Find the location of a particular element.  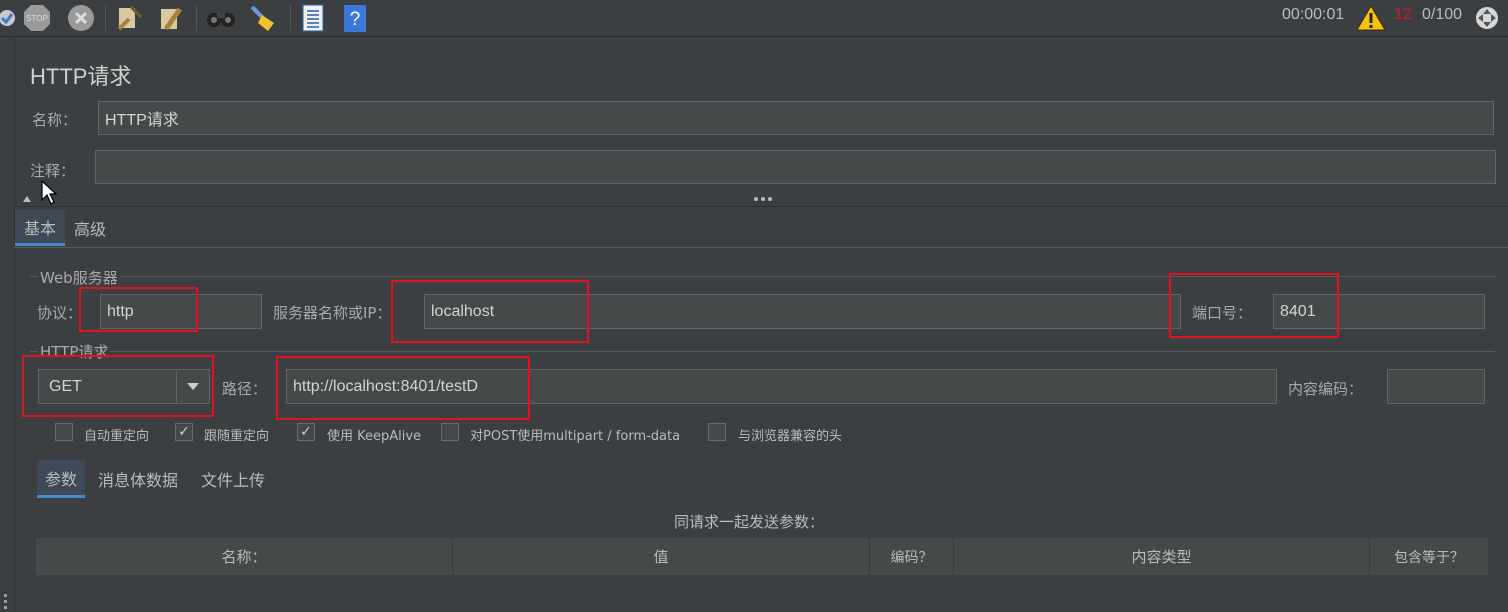

stop-icon-text: STOP is located at coordinates (37, 18).